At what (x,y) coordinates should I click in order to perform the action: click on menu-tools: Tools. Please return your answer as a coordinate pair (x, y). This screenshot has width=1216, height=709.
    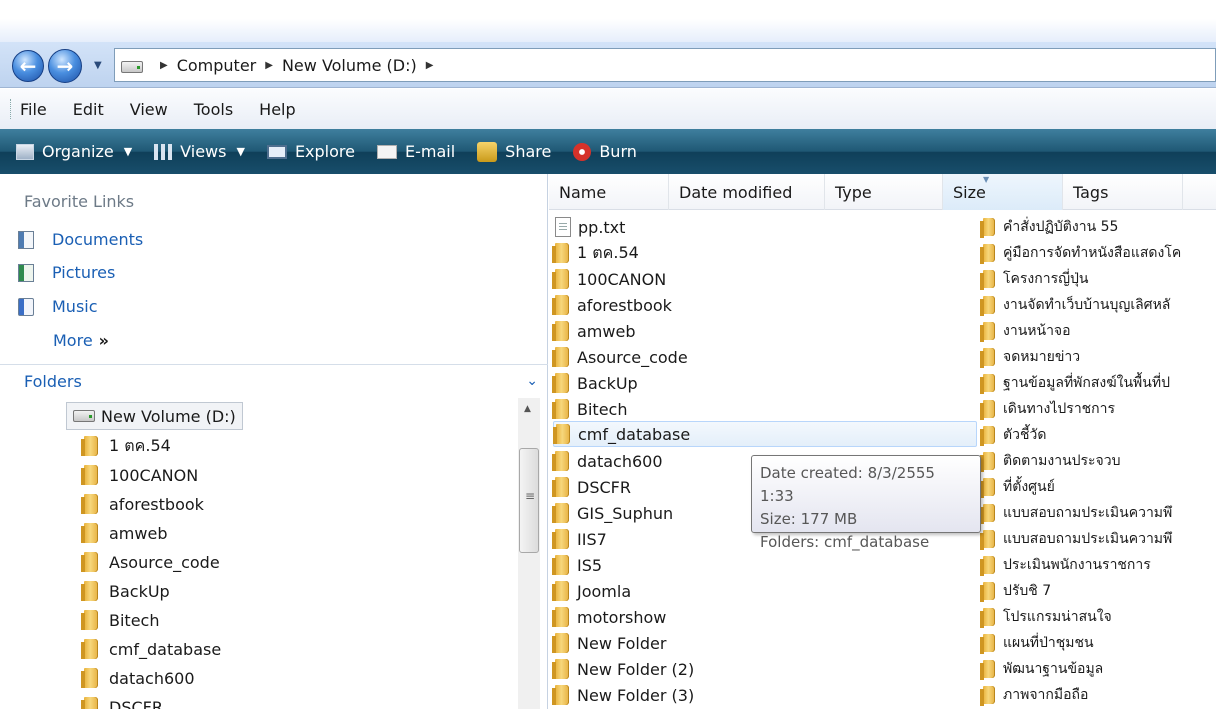
    Looking at the image, I should click on (213, 109).